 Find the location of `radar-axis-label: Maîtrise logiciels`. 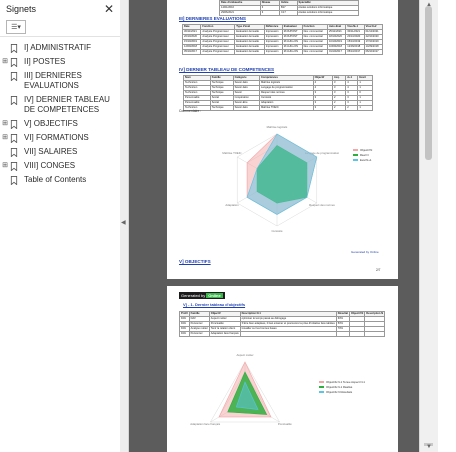

radar-axis-label: Maîtrise logiciels is located at coordinates (277, 127).